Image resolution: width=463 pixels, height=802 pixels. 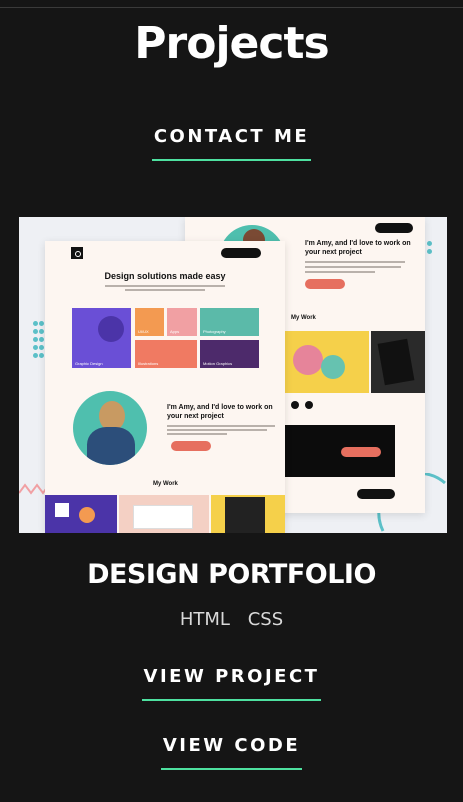 I want to click on view-project-link: VIEW PROJECT, so click(x=231, y=683).